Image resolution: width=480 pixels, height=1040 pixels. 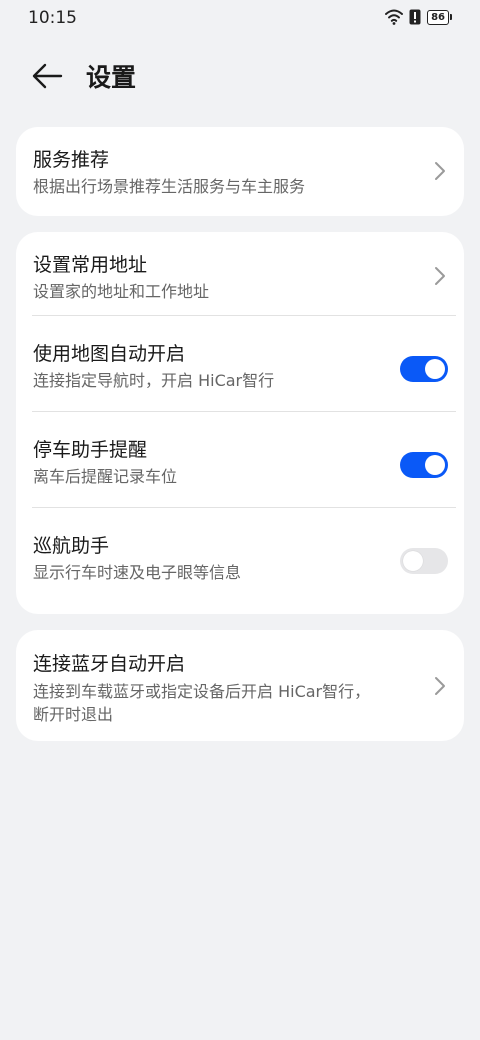 I want to click on back-button, so click(x=48, y=76).